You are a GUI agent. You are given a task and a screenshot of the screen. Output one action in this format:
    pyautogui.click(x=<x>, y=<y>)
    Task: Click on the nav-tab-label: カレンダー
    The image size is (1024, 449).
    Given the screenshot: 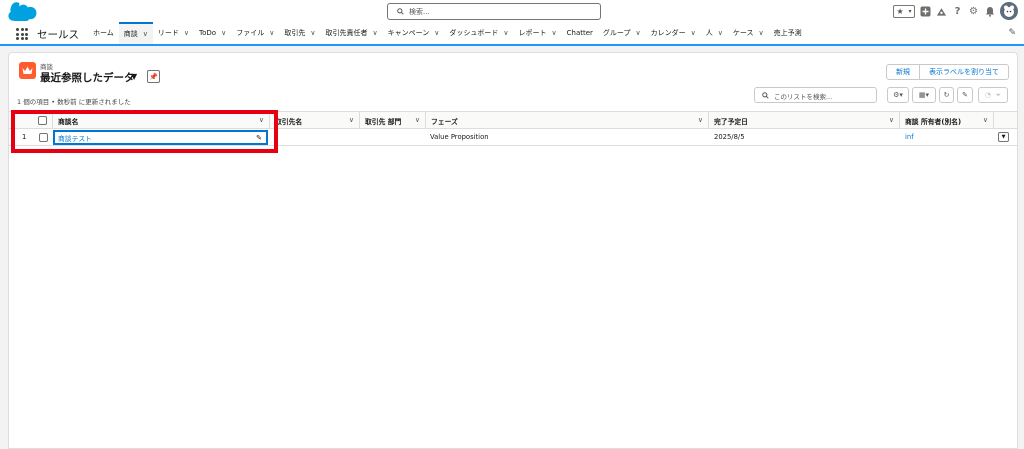 What is the action you would take?
    pyautogui.click(x=668, y=33)
    